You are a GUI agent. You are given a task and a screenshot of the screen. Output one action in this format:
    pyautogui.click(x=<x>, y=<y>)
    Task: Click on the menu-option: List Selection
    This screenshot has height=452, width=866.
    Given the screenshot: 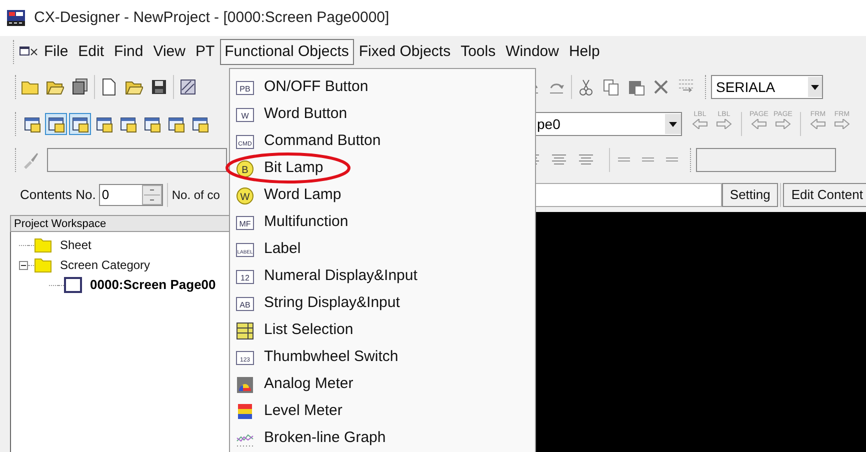 What is the action you would take?
    pyautogui.click(x=384, y=330)
    